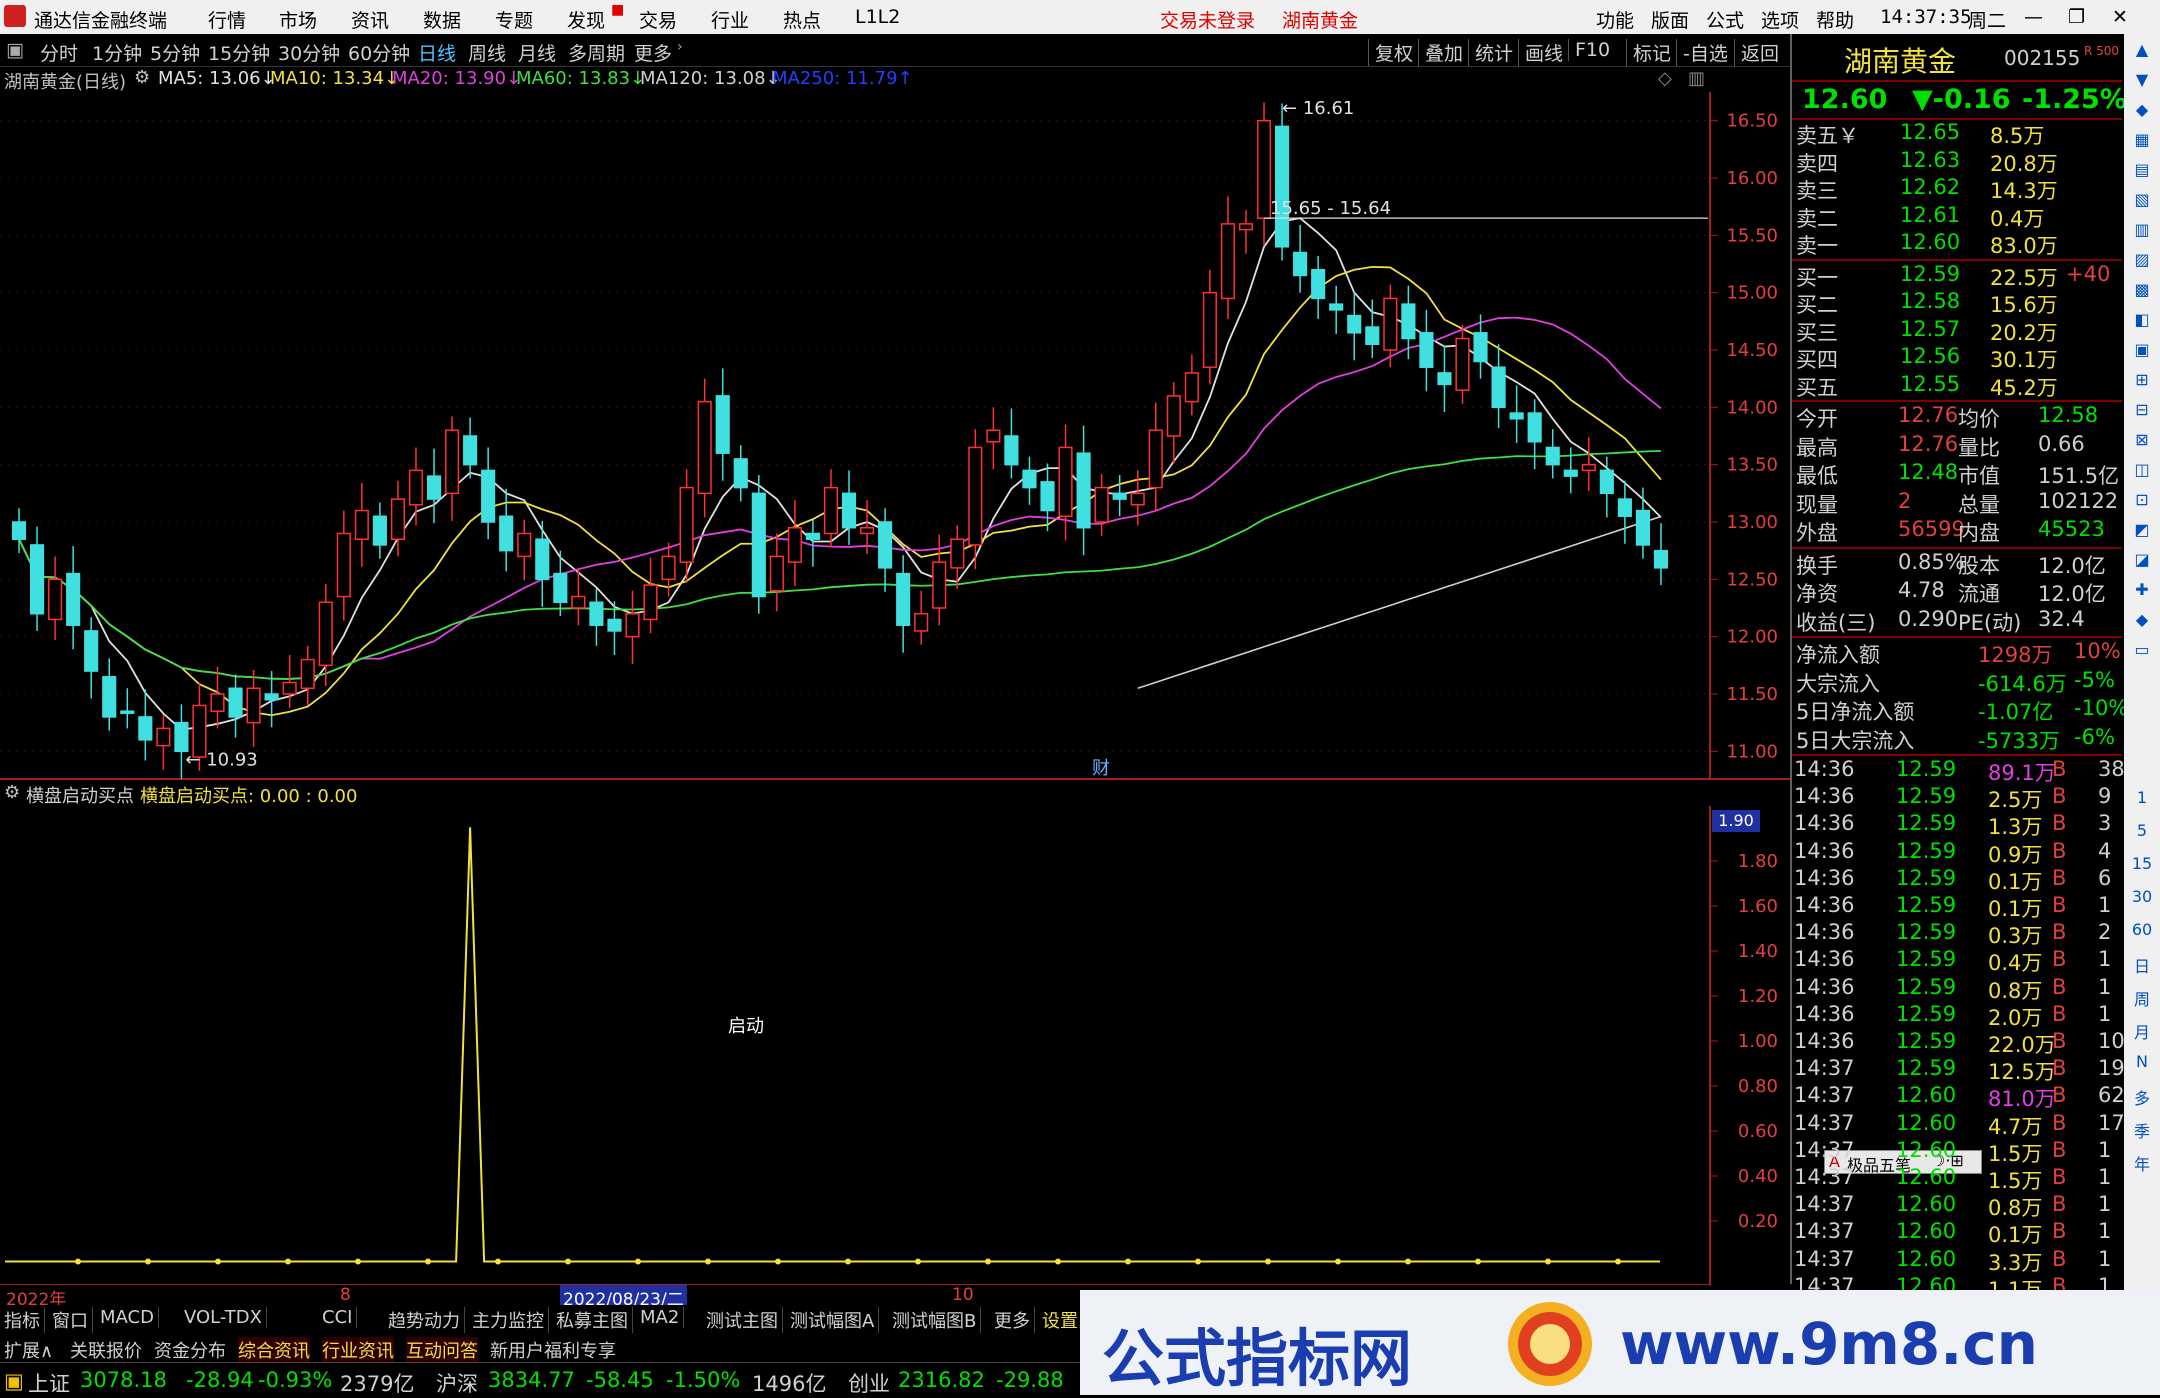 The image size is (2160, 1398). Describe the element at coordinates (594, 1320) in the screenshot. I see `indicator-tab: 私募主图` at that location.